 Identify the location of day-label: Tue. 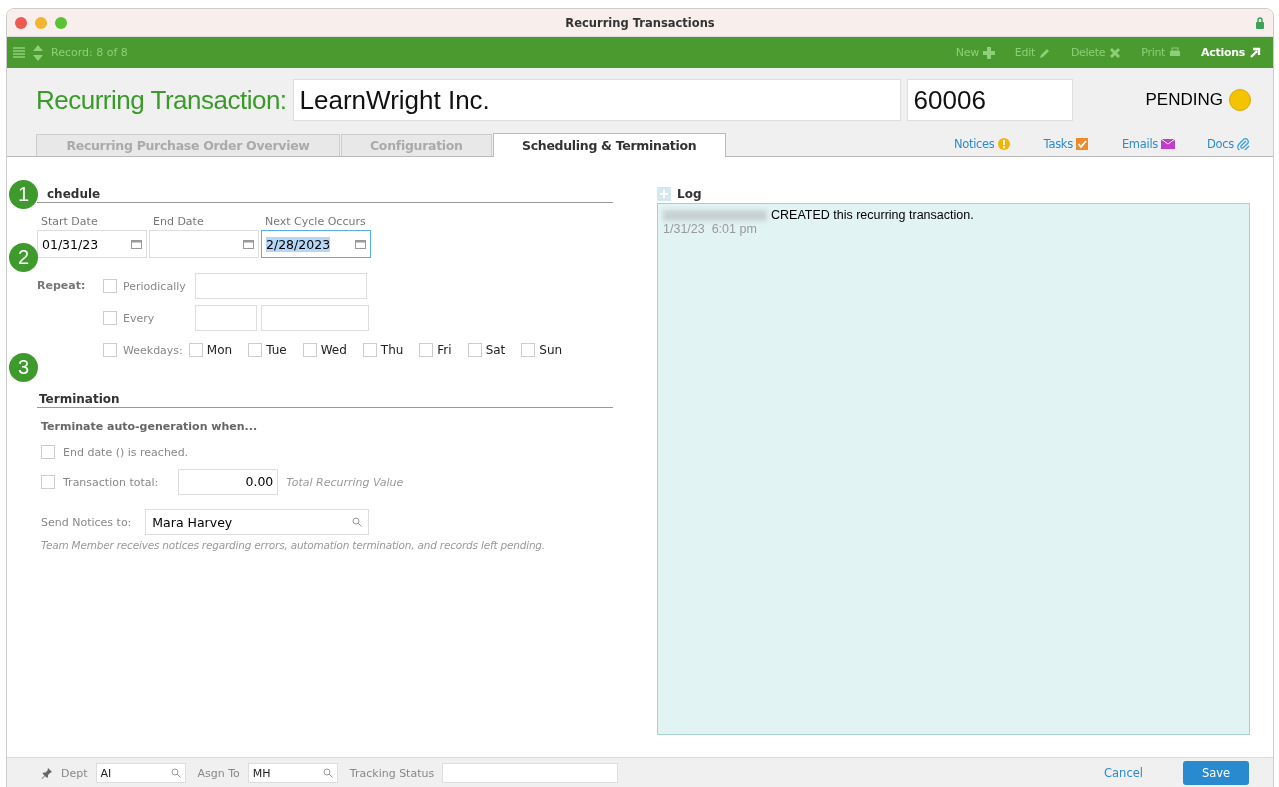
(276, 350).